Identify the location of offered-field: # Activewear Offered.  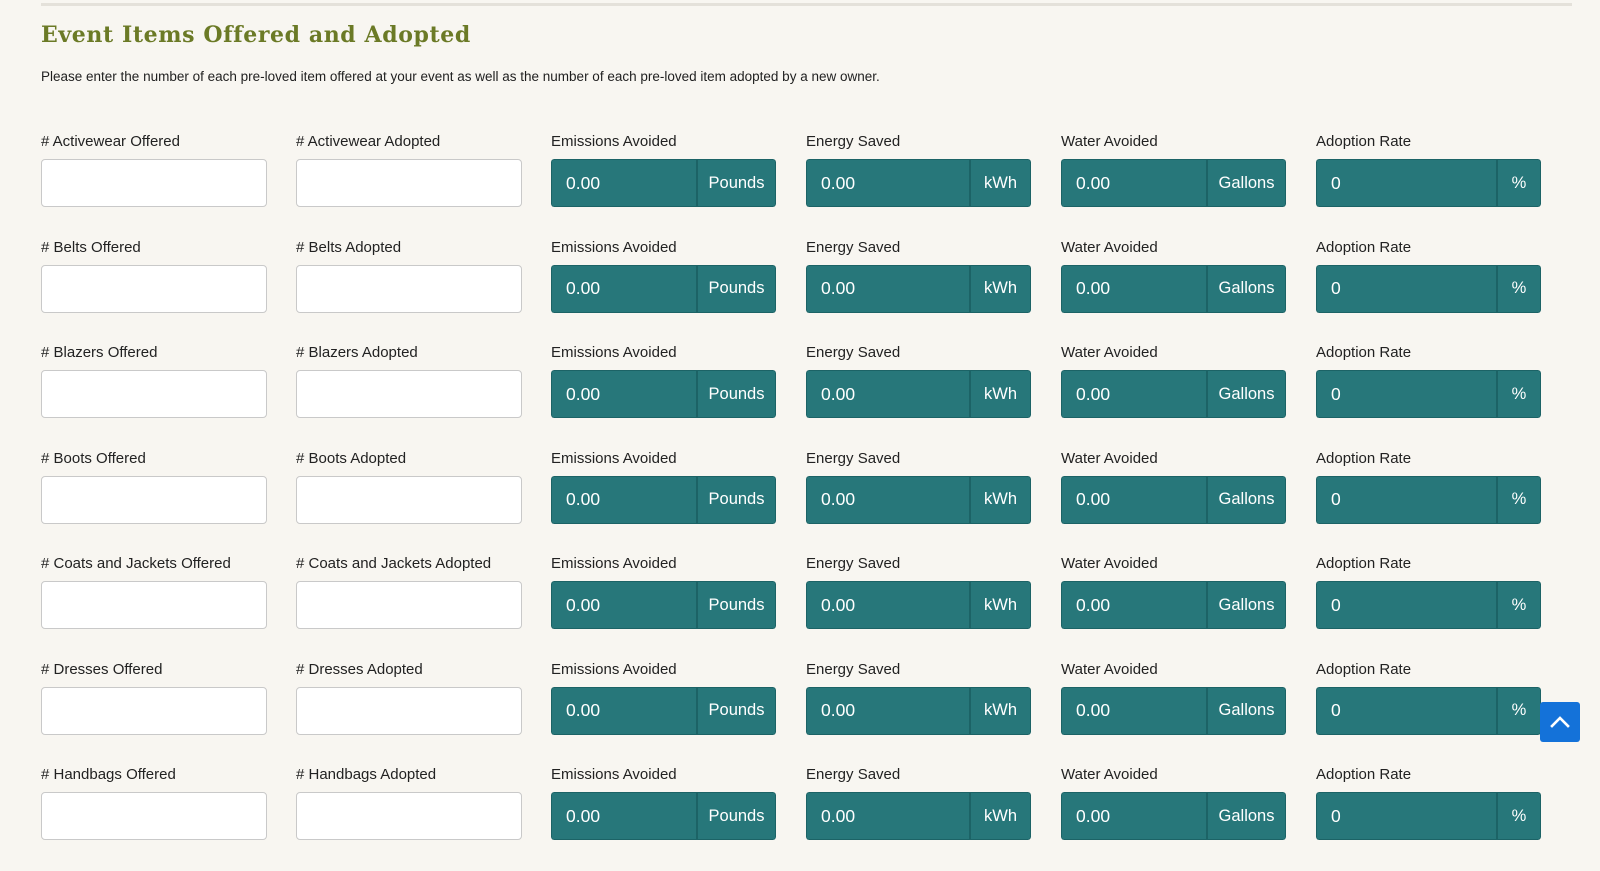
(154, 169).